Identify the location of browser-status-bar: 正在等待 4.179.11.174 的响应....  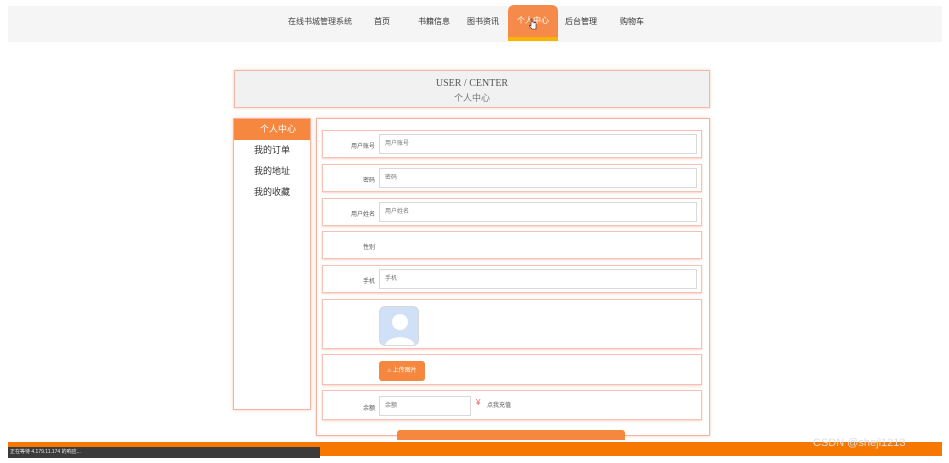
(164, 452).